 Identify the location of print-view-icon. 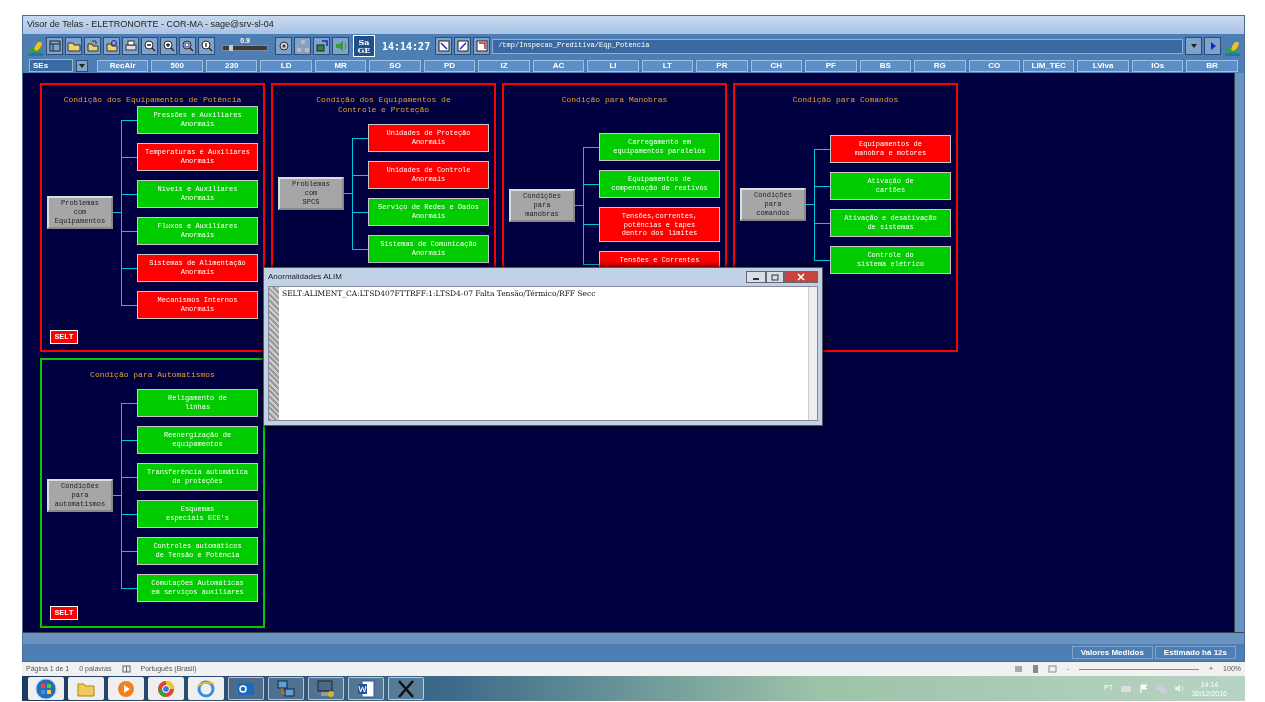
(1035, 669).